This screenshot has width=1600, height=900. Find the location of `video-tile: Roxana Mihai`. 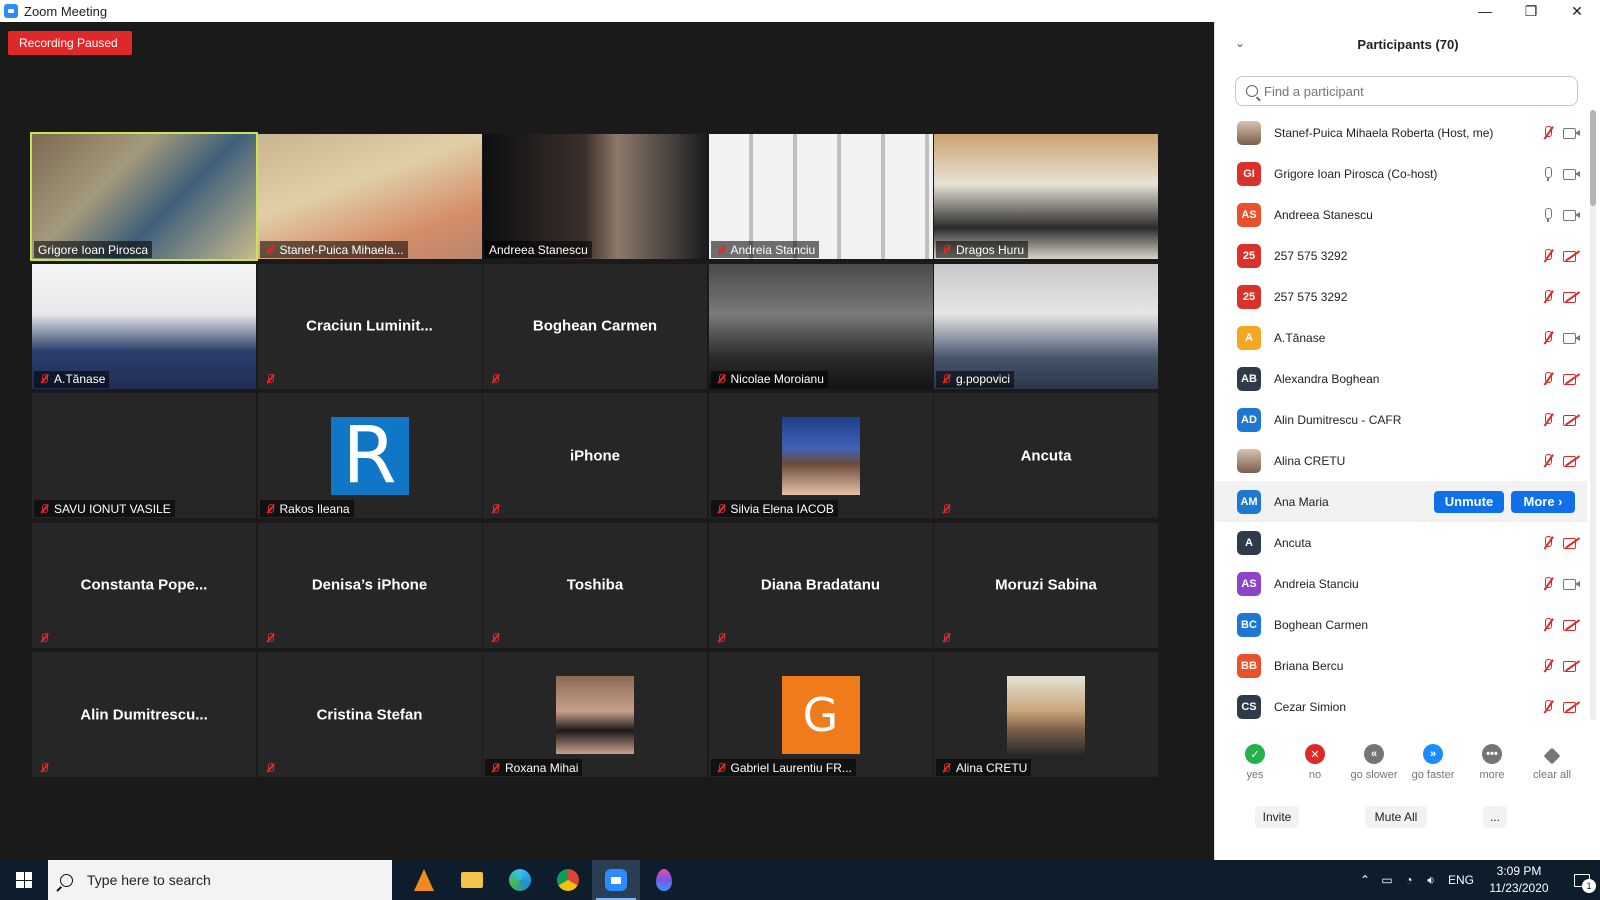

video-tile: Roxana Mihai is located at coordinates (595, 714).